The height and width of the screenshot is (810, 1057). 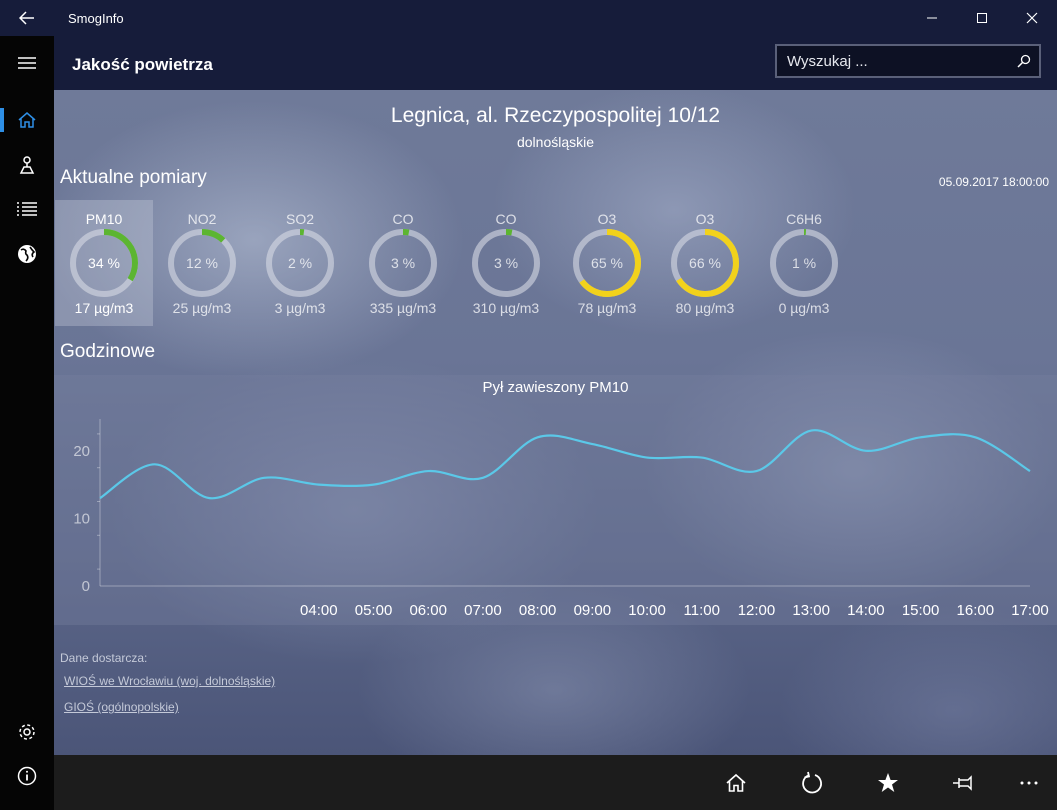 I want to click on gauge-percent: 66 %, so click(x=705, y=263).